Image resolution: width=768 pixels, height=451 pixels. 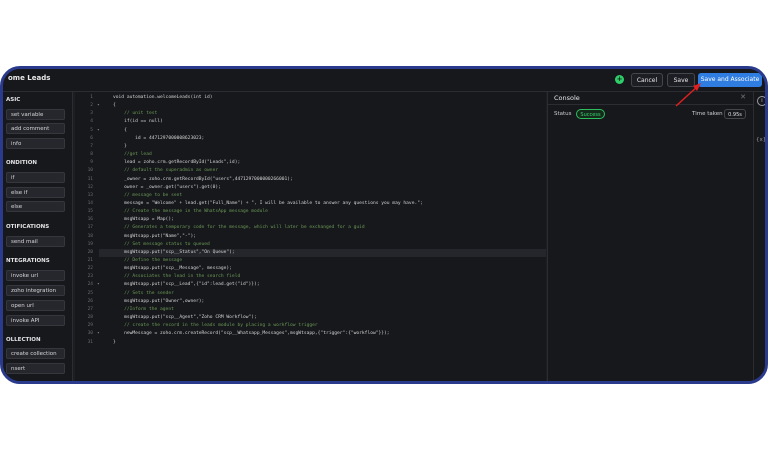 I want to click on close-icon: ✕, so click(x=743, y=97).